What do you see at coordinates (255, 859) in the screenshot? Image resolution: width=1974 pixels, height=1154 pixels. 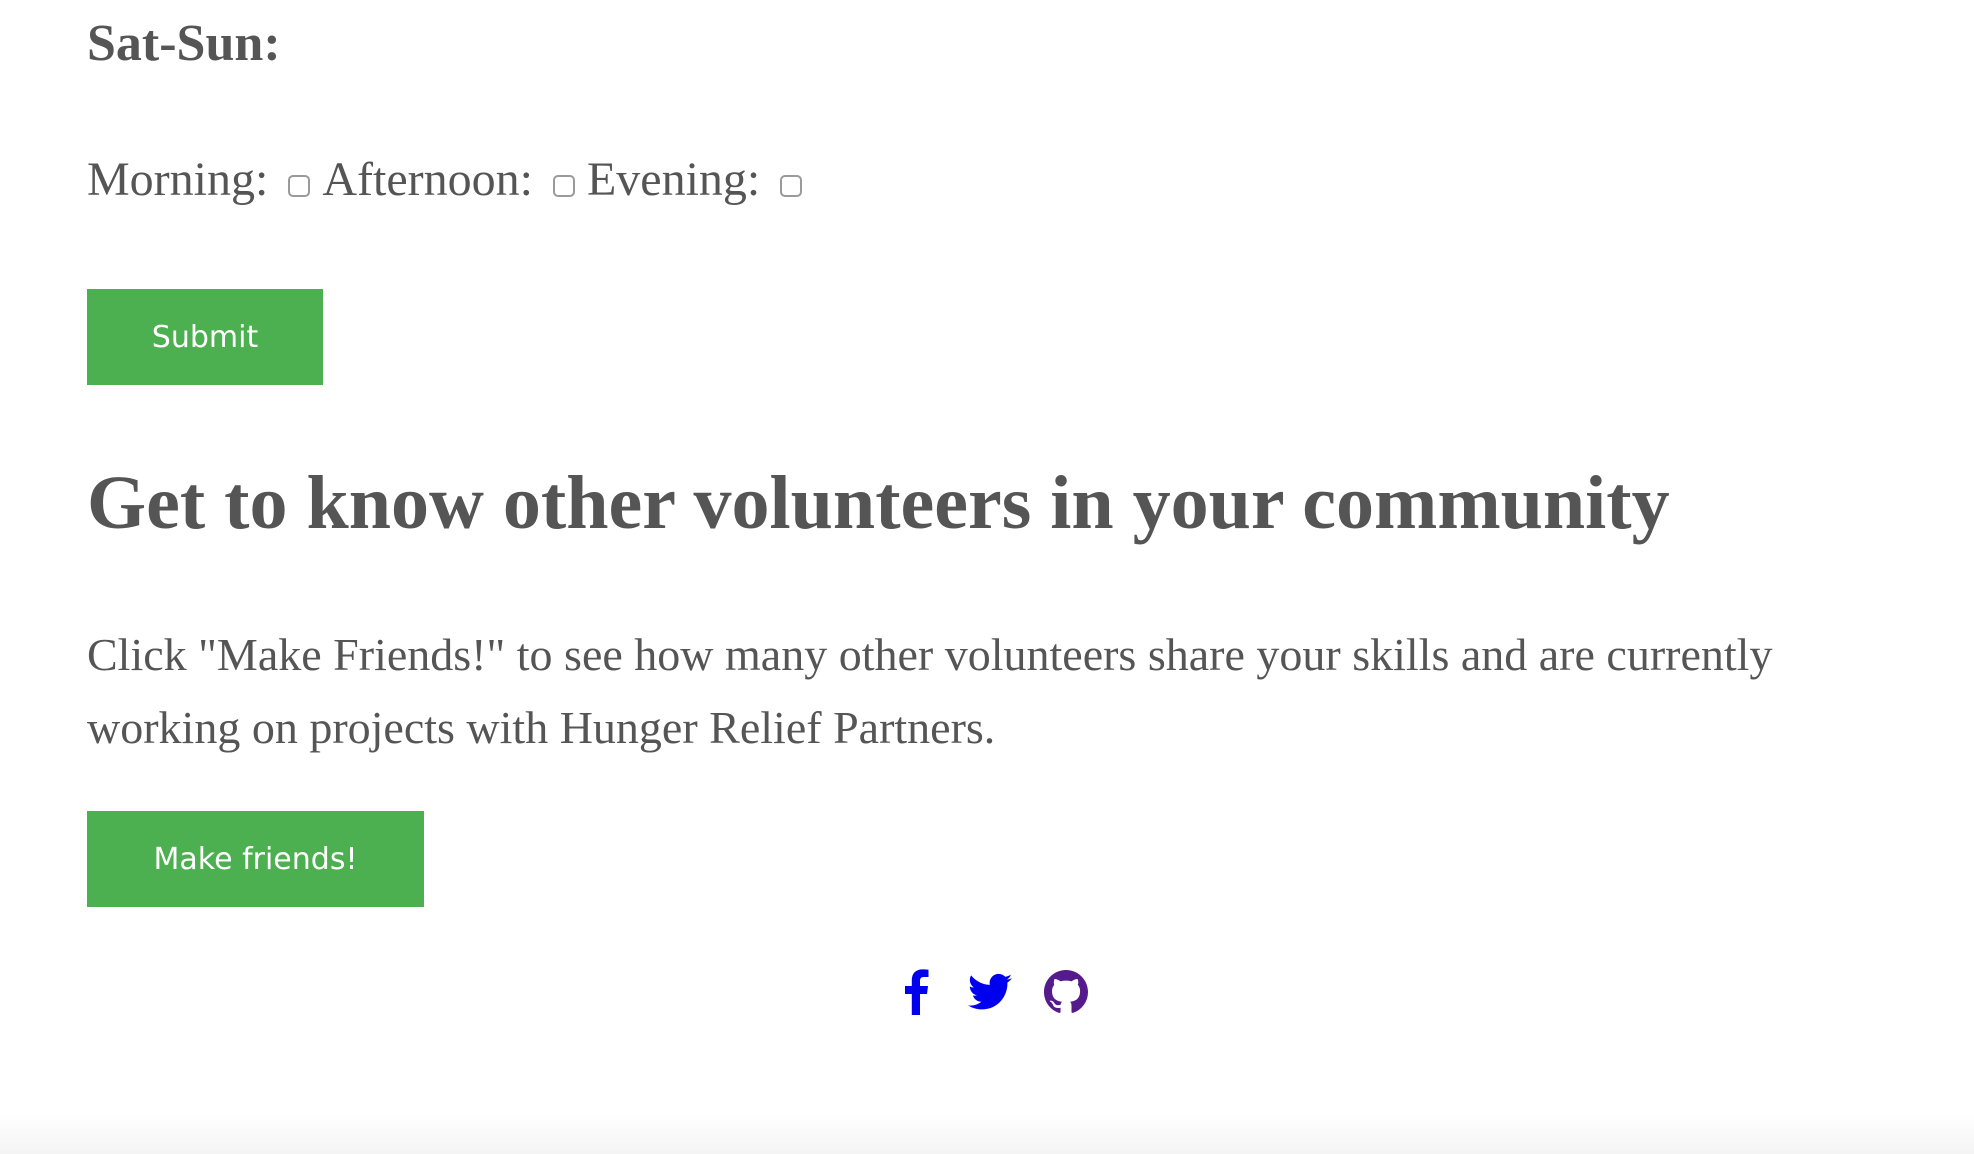 I see `make-friends-button: Make friends!` at bounding box center [255, 859].